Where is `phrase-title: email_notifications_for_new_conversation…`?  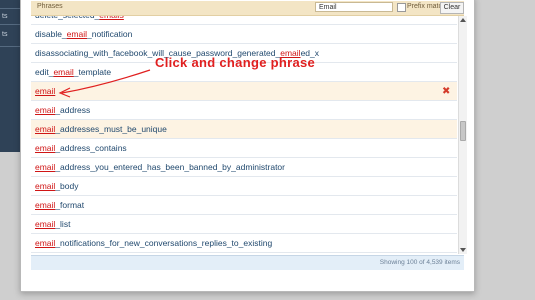 phrase-title: email_notifications_for_new_conversation… is located at coordinates (153, 243).